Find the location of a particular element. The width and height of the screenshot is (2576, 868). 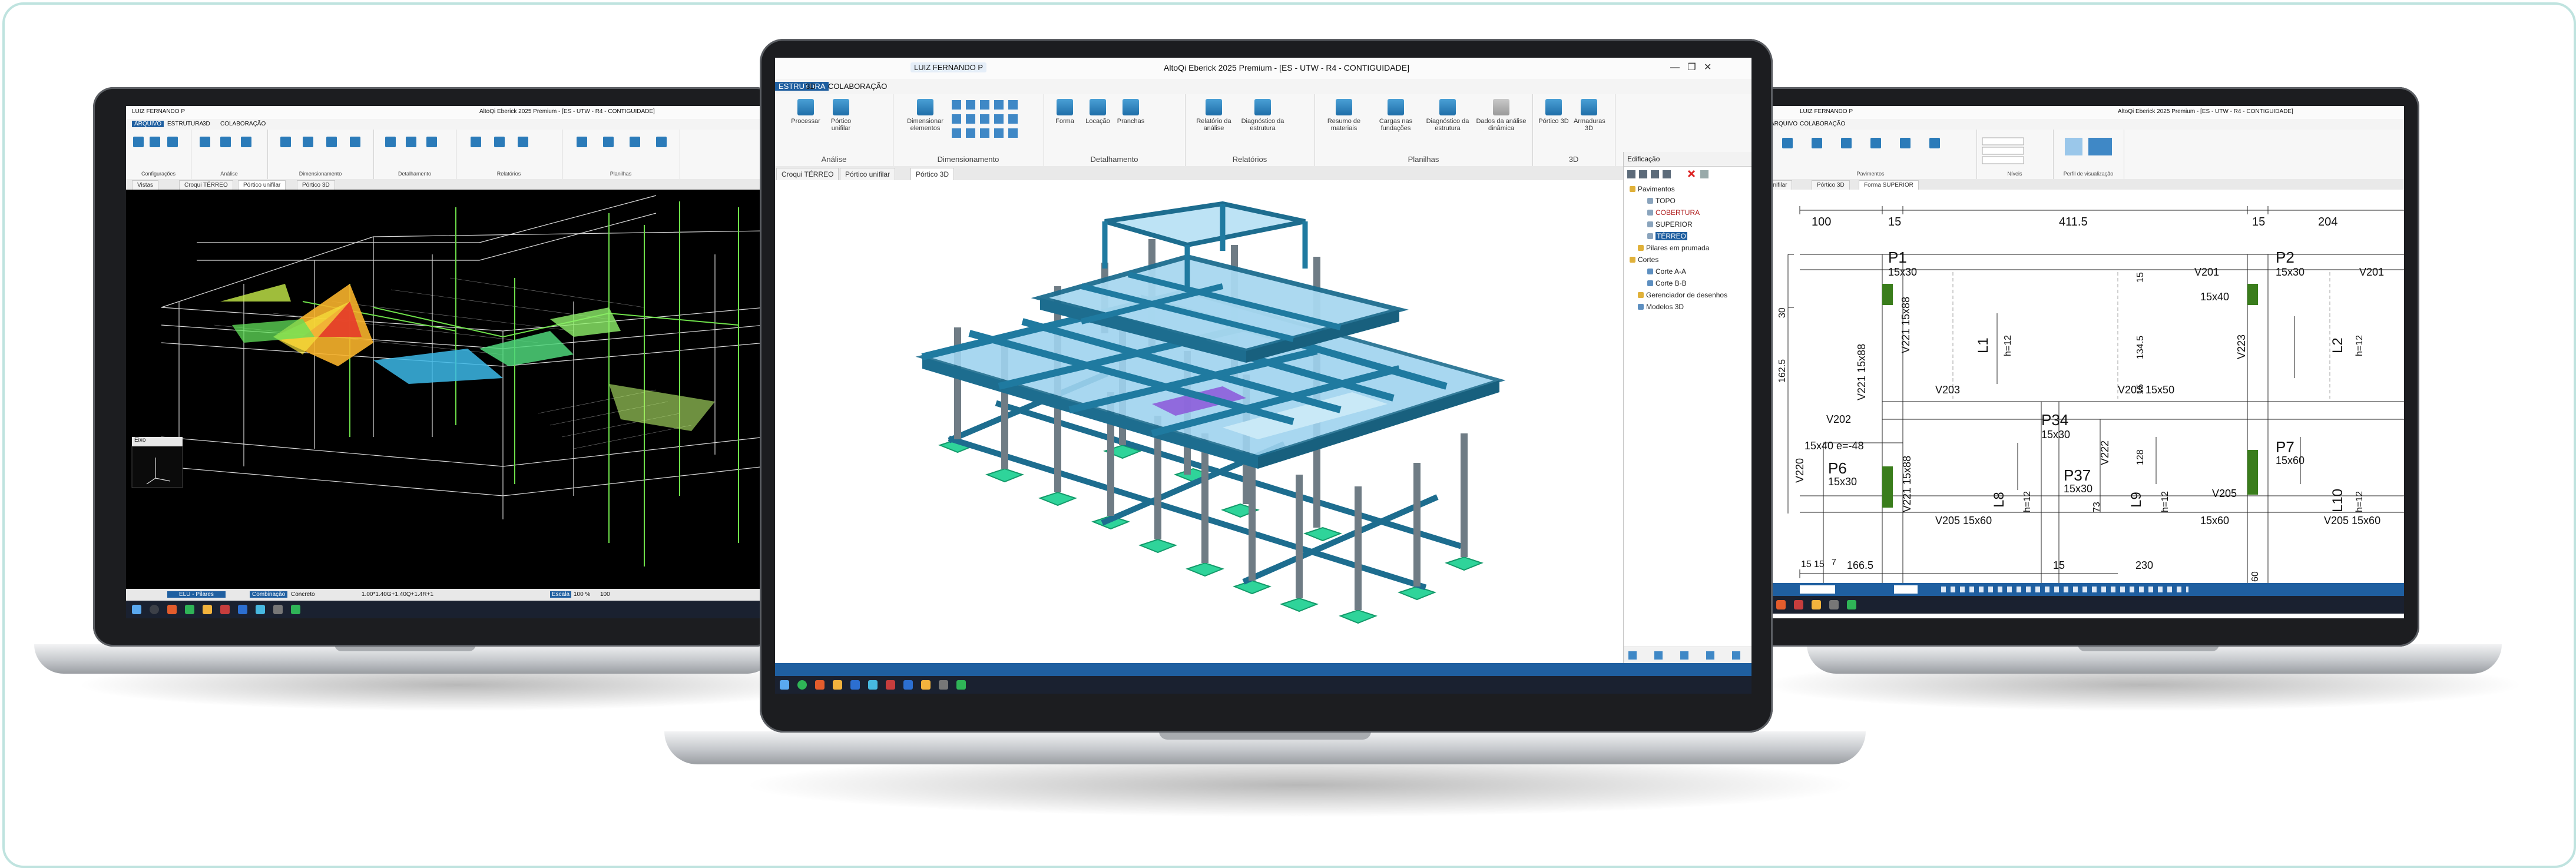

pillar-p7: P7 is located at coordinates (2285, 447).